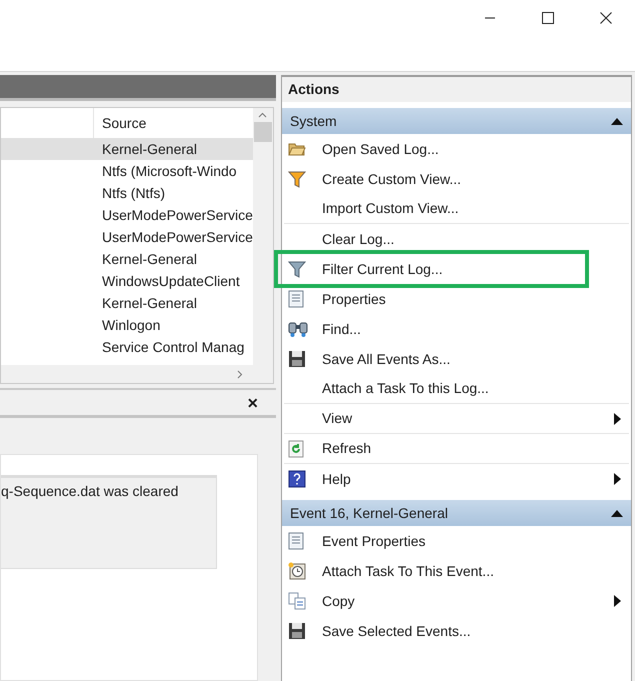  I want to click on action-item: Event Properties, so click(456, 541).